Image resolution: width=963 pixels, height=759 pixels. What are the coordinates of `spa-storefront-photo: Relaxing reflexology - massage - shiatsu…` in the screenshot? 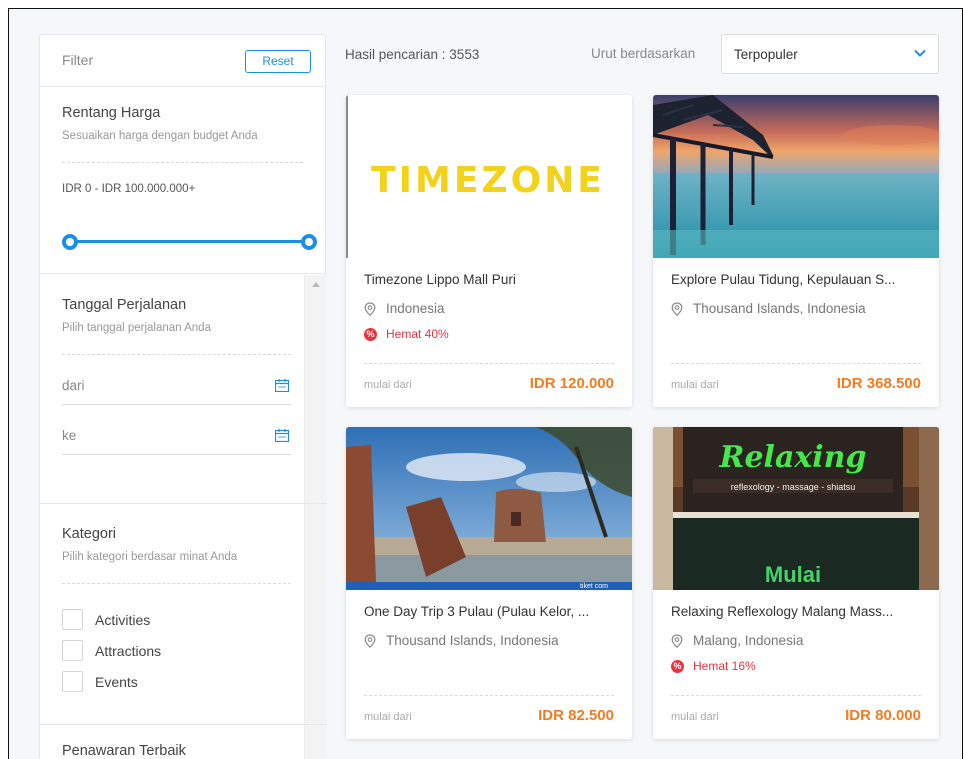 It's located at (796, 508).